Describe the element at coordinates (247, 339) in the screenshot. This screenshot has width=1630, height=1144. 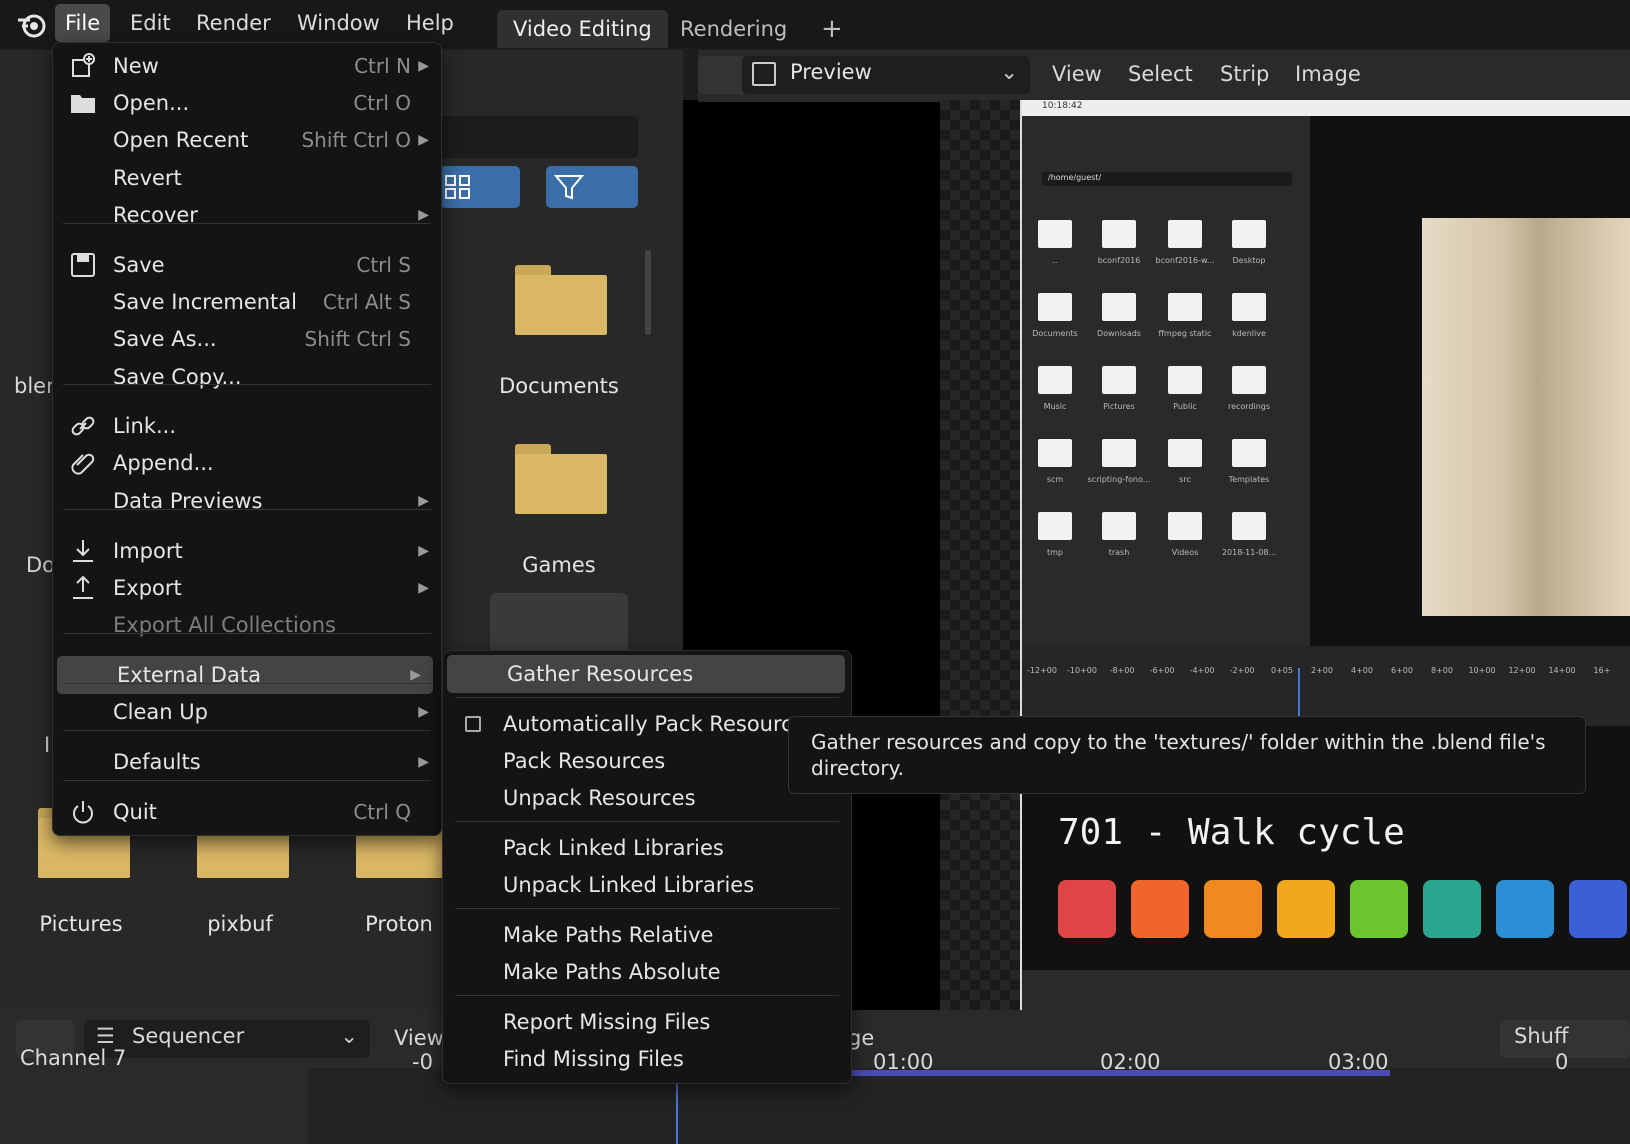
I see `file-menu-item-save-as: Save As... Shift Ctrl S` at that location.